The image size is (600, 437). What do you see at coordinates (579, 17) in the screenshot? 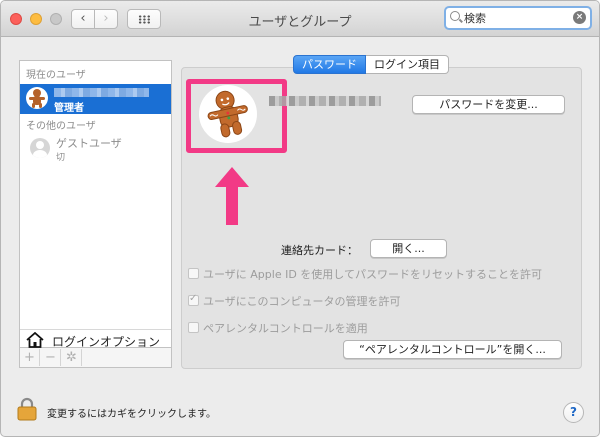
I see `clear-search-icon: ×` at bounding box center [579, 17].